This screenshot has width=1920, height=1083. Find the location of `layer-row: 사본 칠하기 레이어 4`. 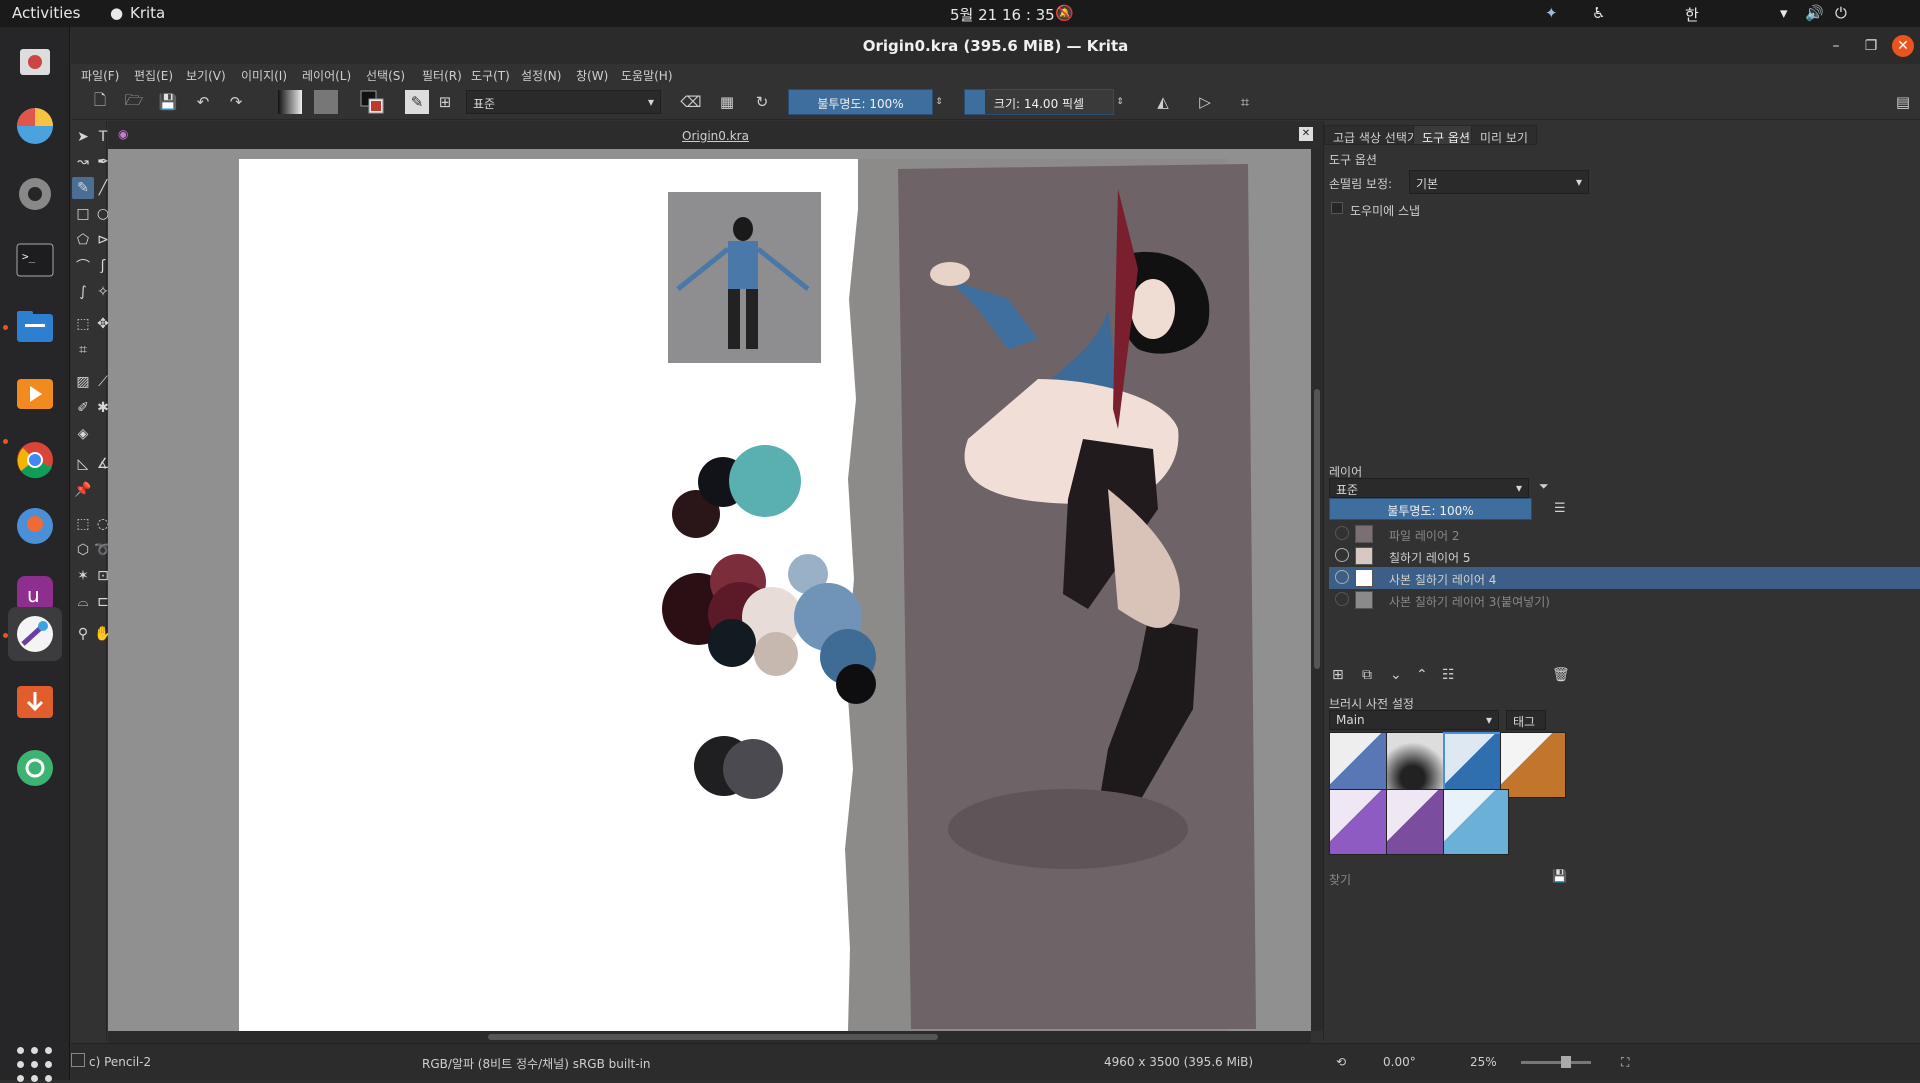

layer-row: 사본 칠하기 레이어 4 is located at coordinates (1624, 578).